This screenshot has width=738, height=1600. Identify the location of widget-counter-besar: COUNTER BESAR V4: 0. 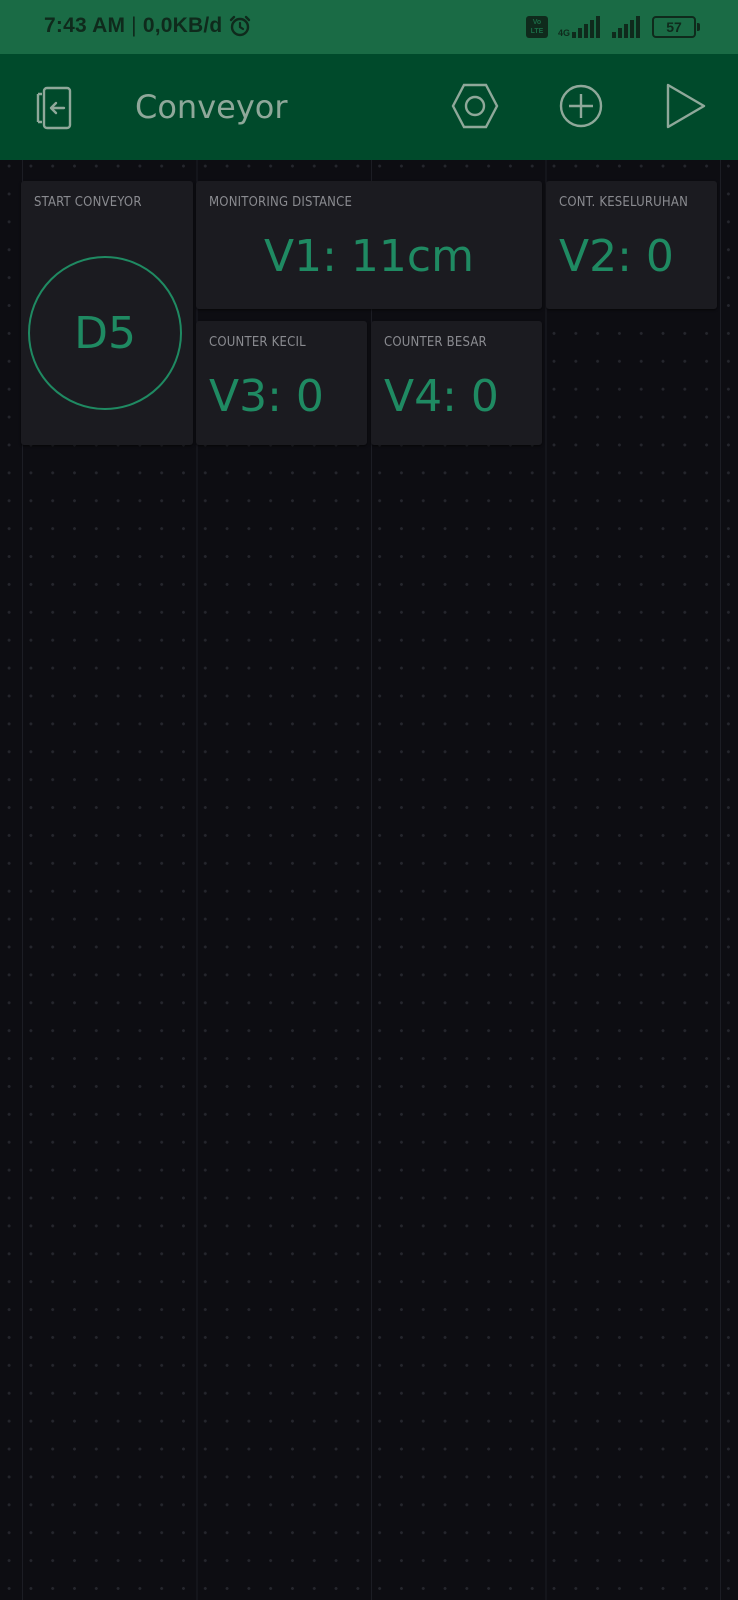
(456, 383).